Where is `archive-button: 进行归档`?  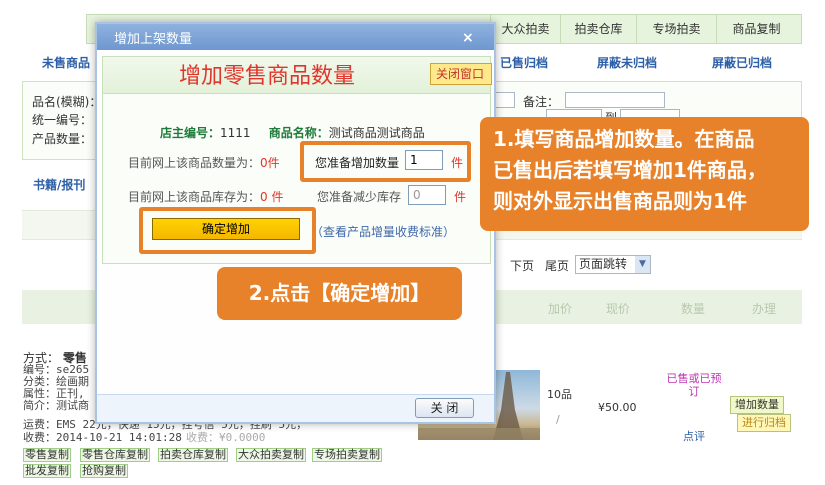 archive-button: 进行归档 is located at coordinates (764, 423).